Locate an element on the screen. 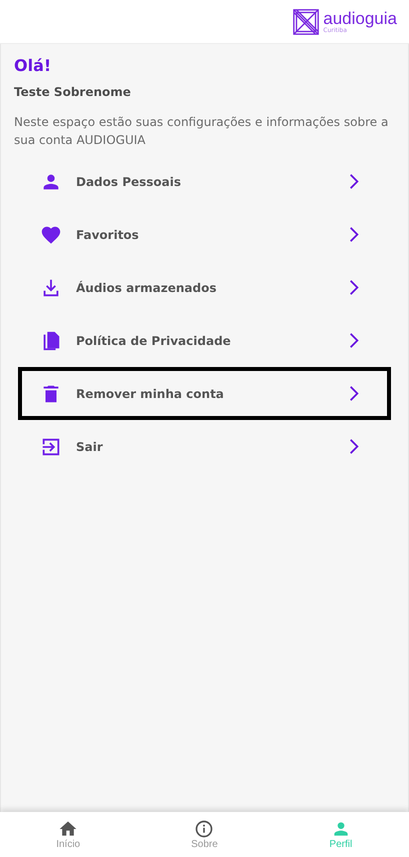 The width and height of the screenshot is (409, 857). menu-label: Dados Pessoais is located at coordinates (129, 181).